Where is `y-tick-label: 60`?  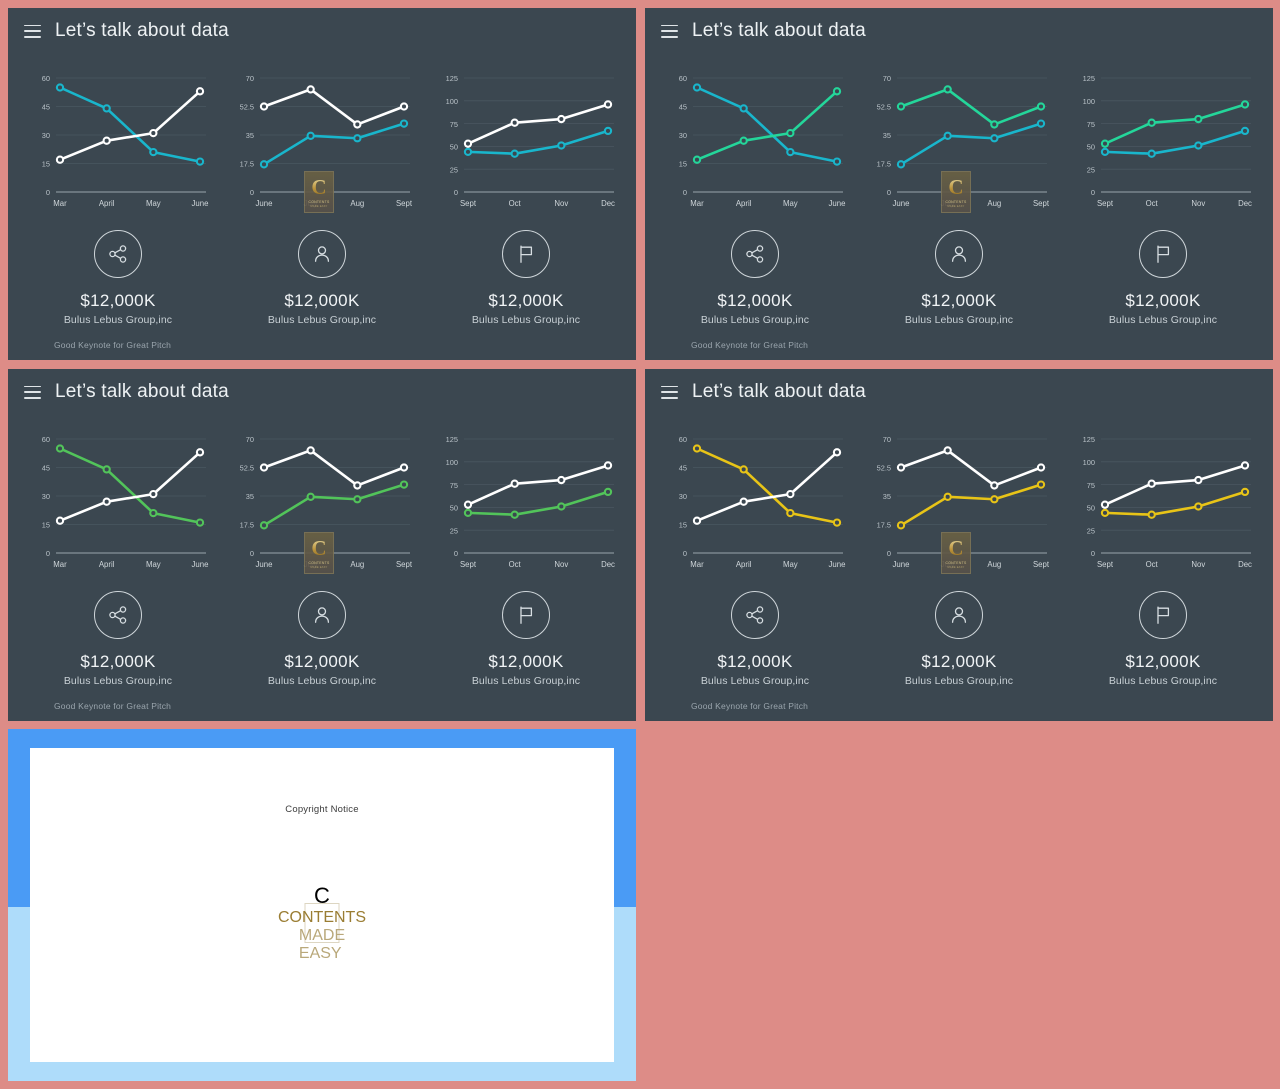
y-tick-label: 60 is located at coordinates (46, 78).